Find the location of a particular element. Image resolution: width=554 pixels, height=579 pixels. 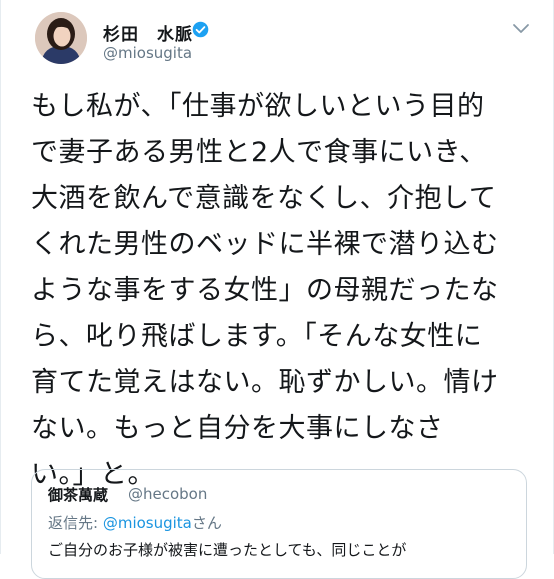

quoted-display-name: 御茶萬蔵 is located at coordinates (78, 495).